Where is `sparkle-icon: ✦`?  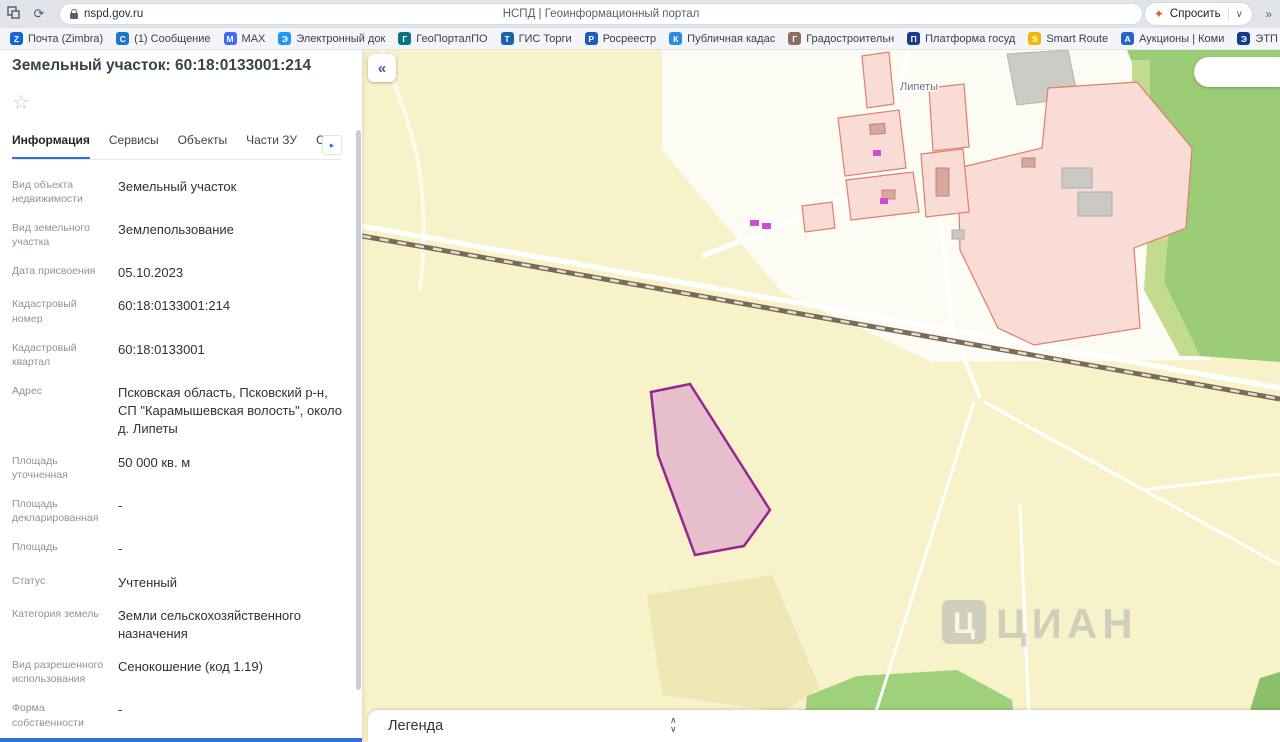
sparkle-icon: ✦ is located at coordinates (1158, 14).